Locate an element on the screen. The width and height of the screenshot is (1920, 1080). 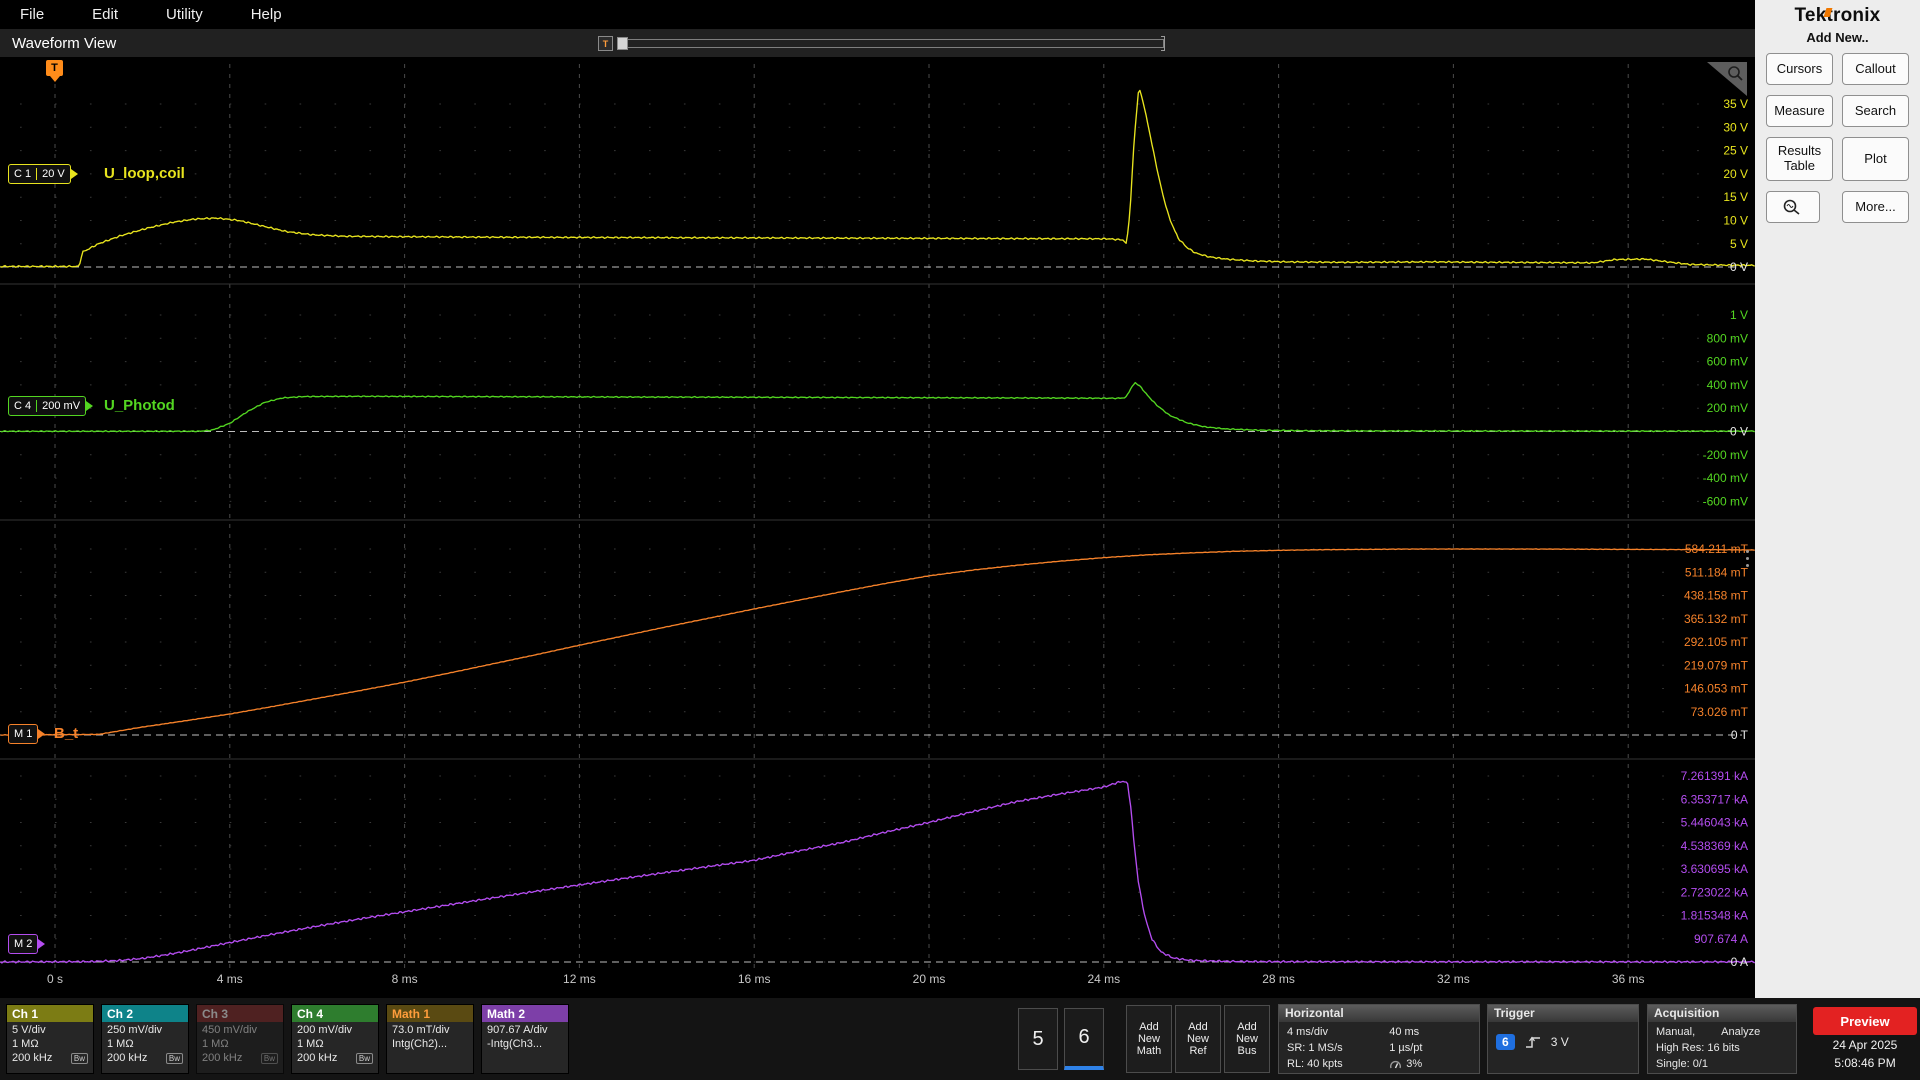
channel-badge-ch-1: Ch 1 5 V/div 1 MΩ 200 kHz Bw is located at coordinates (50, 1039).